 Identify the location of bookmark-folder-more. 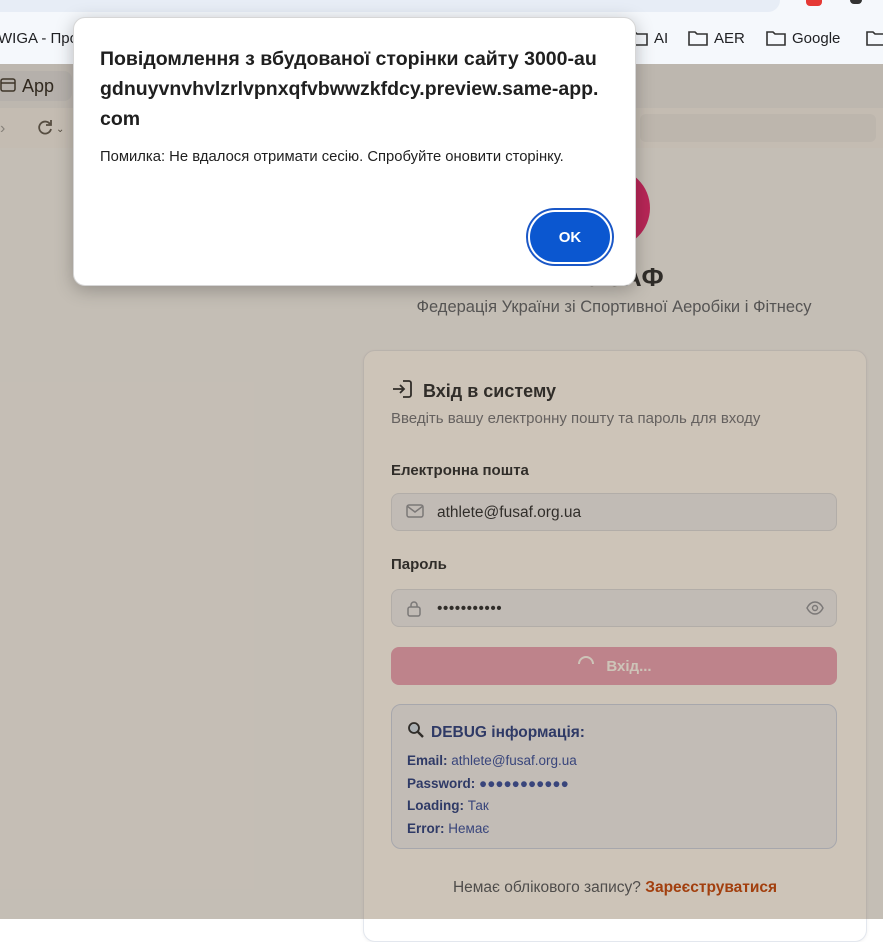
(874, 38).